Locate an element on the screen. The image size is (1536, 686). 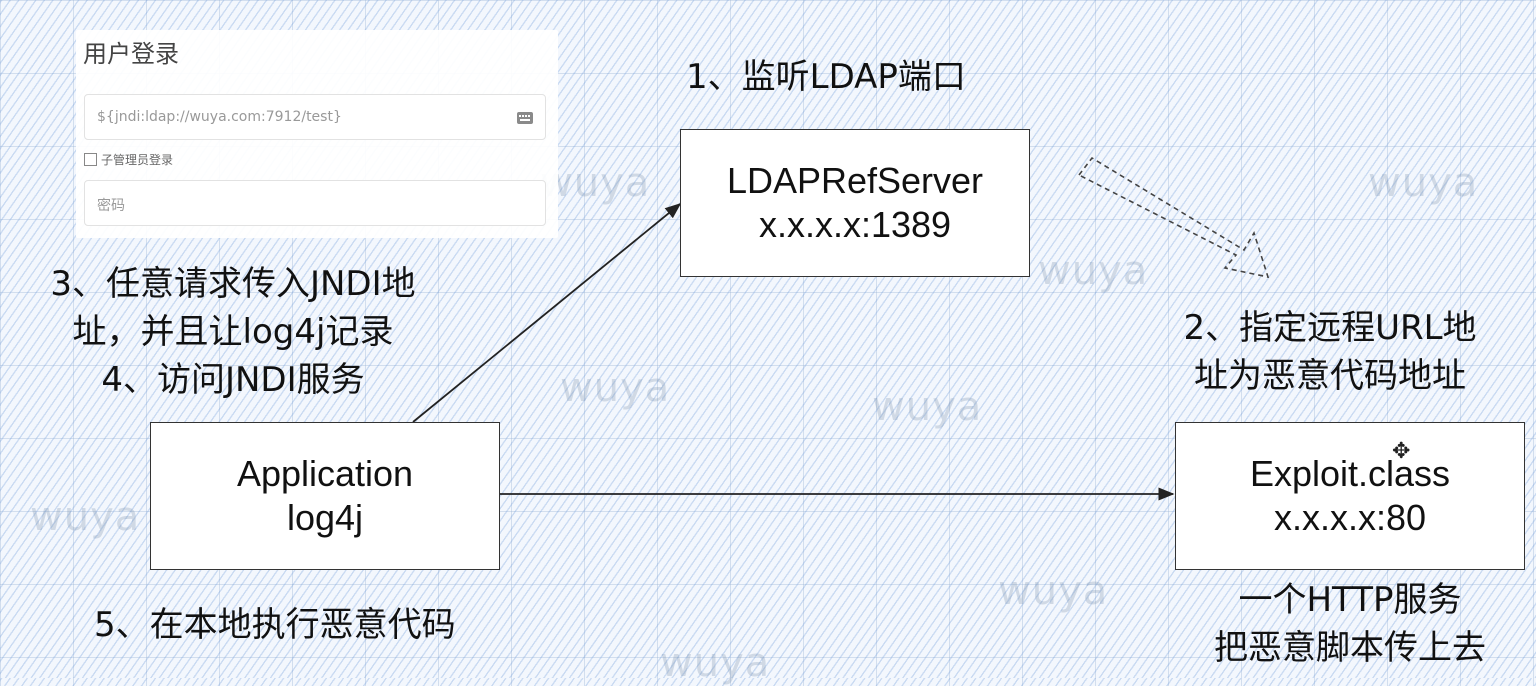
application-name: Application is located at coordinates (325, 473).